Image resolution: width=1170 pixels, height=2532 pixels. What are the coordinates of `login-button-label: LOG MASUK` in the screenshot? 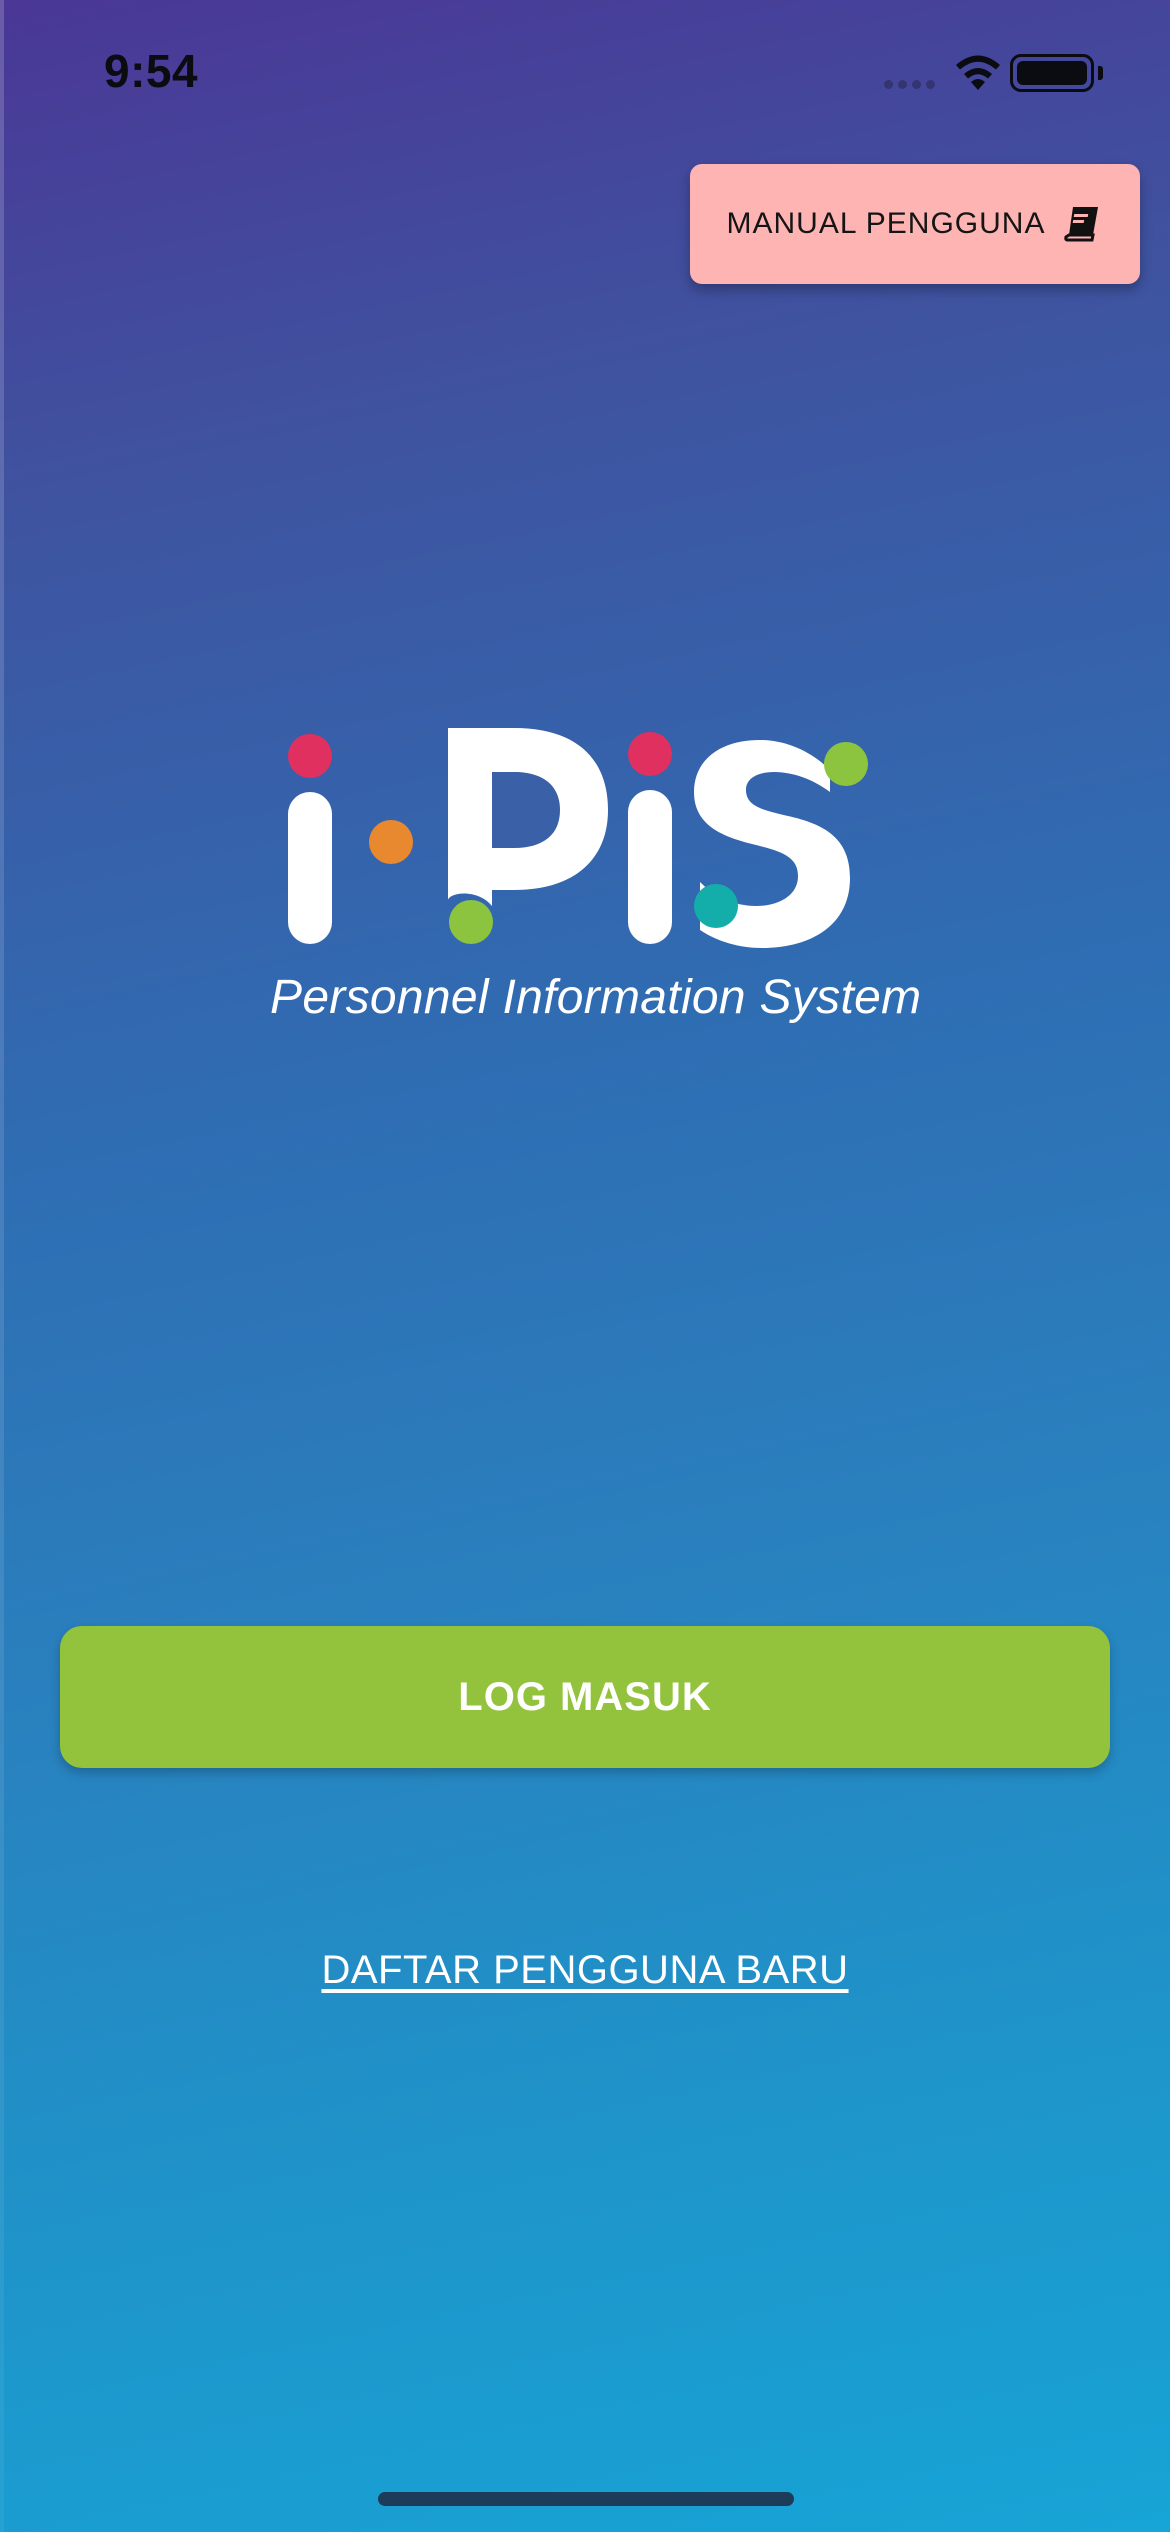 It's located at (585, 1696).